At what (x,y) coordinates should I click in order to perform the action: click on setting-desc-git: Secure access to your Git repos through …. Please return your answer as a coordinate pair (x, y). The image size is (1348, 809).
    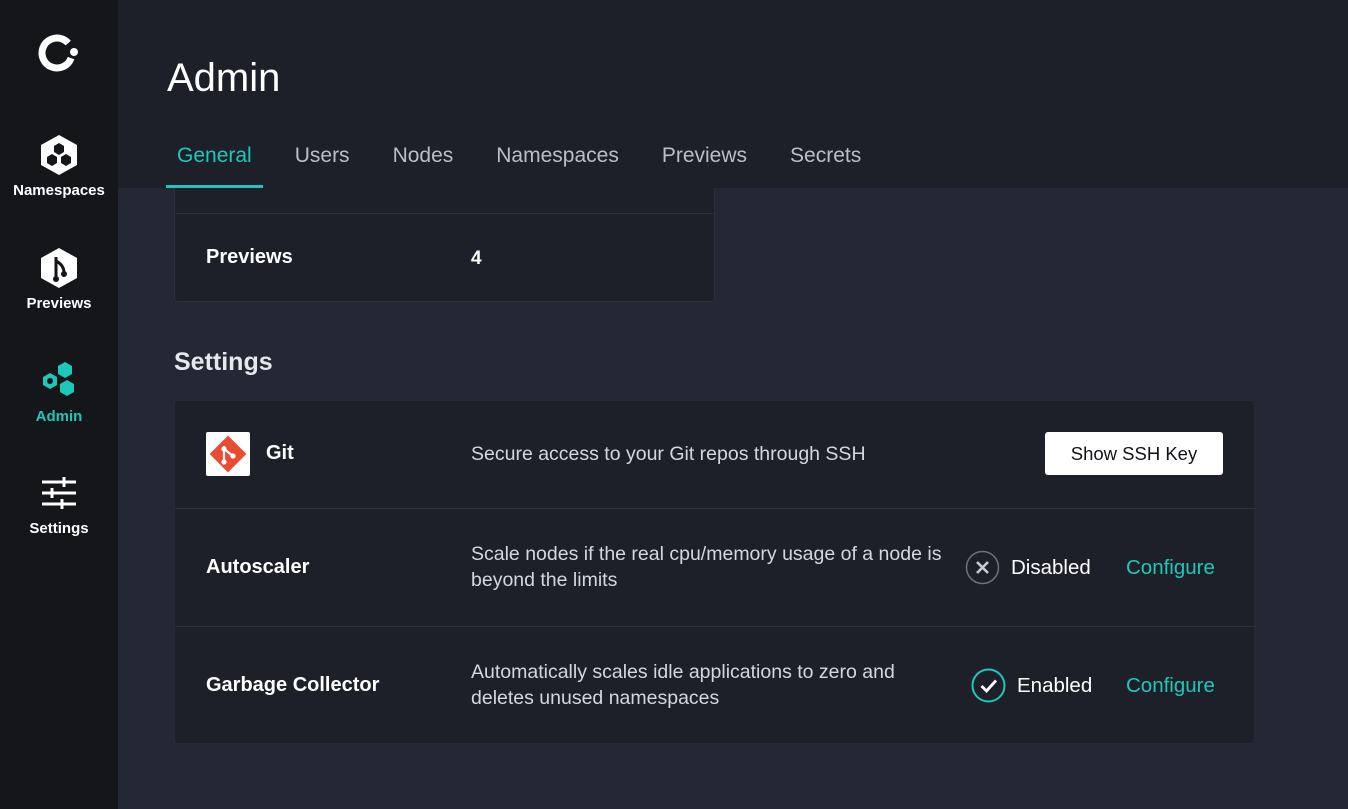
    Looking at the image, I should click on (668, 454).